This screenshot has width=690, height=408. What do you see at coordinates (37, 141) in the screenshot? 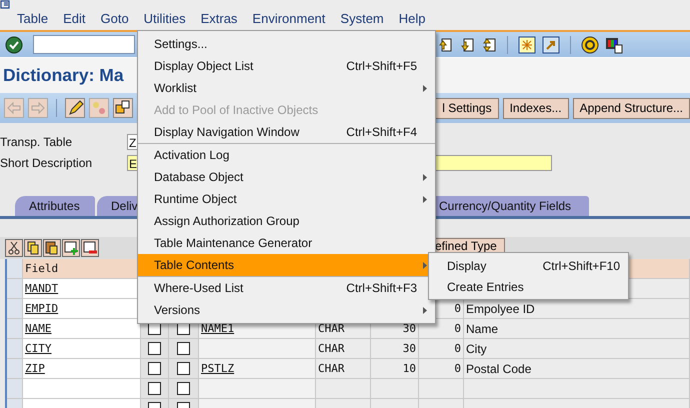
I see `field-label: Transp. Table` at bounding box center [37, 141].